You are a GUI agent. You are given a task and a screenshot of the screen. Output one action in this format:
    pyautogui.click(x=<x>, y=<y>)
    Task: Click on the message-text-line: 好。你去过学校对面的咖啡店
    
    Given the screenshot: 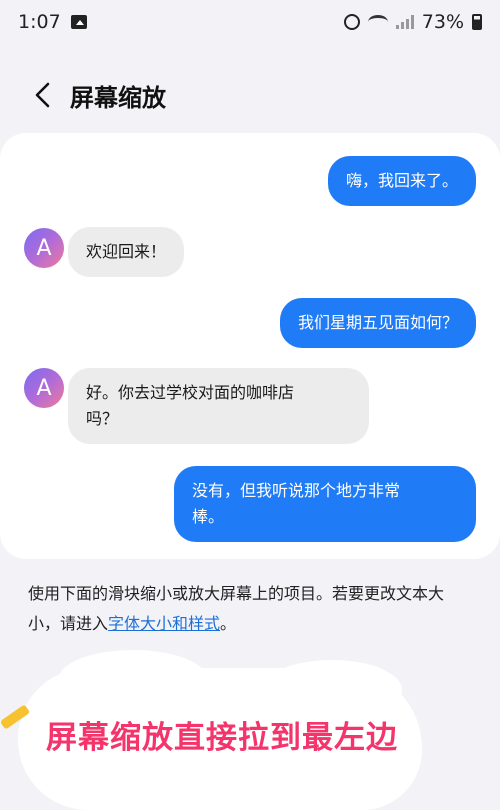 What is the action you would take?
    pyautogui.click(x=190, y=392)
    